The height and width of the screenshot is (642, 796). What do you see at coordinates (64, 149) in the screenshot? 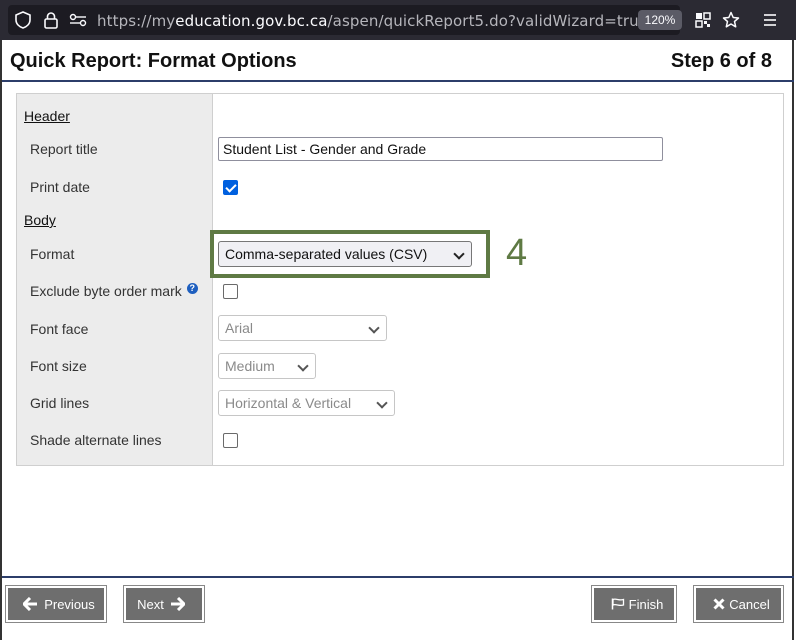
I see `report-title-label: Report title` at bounding box center [64, 149].